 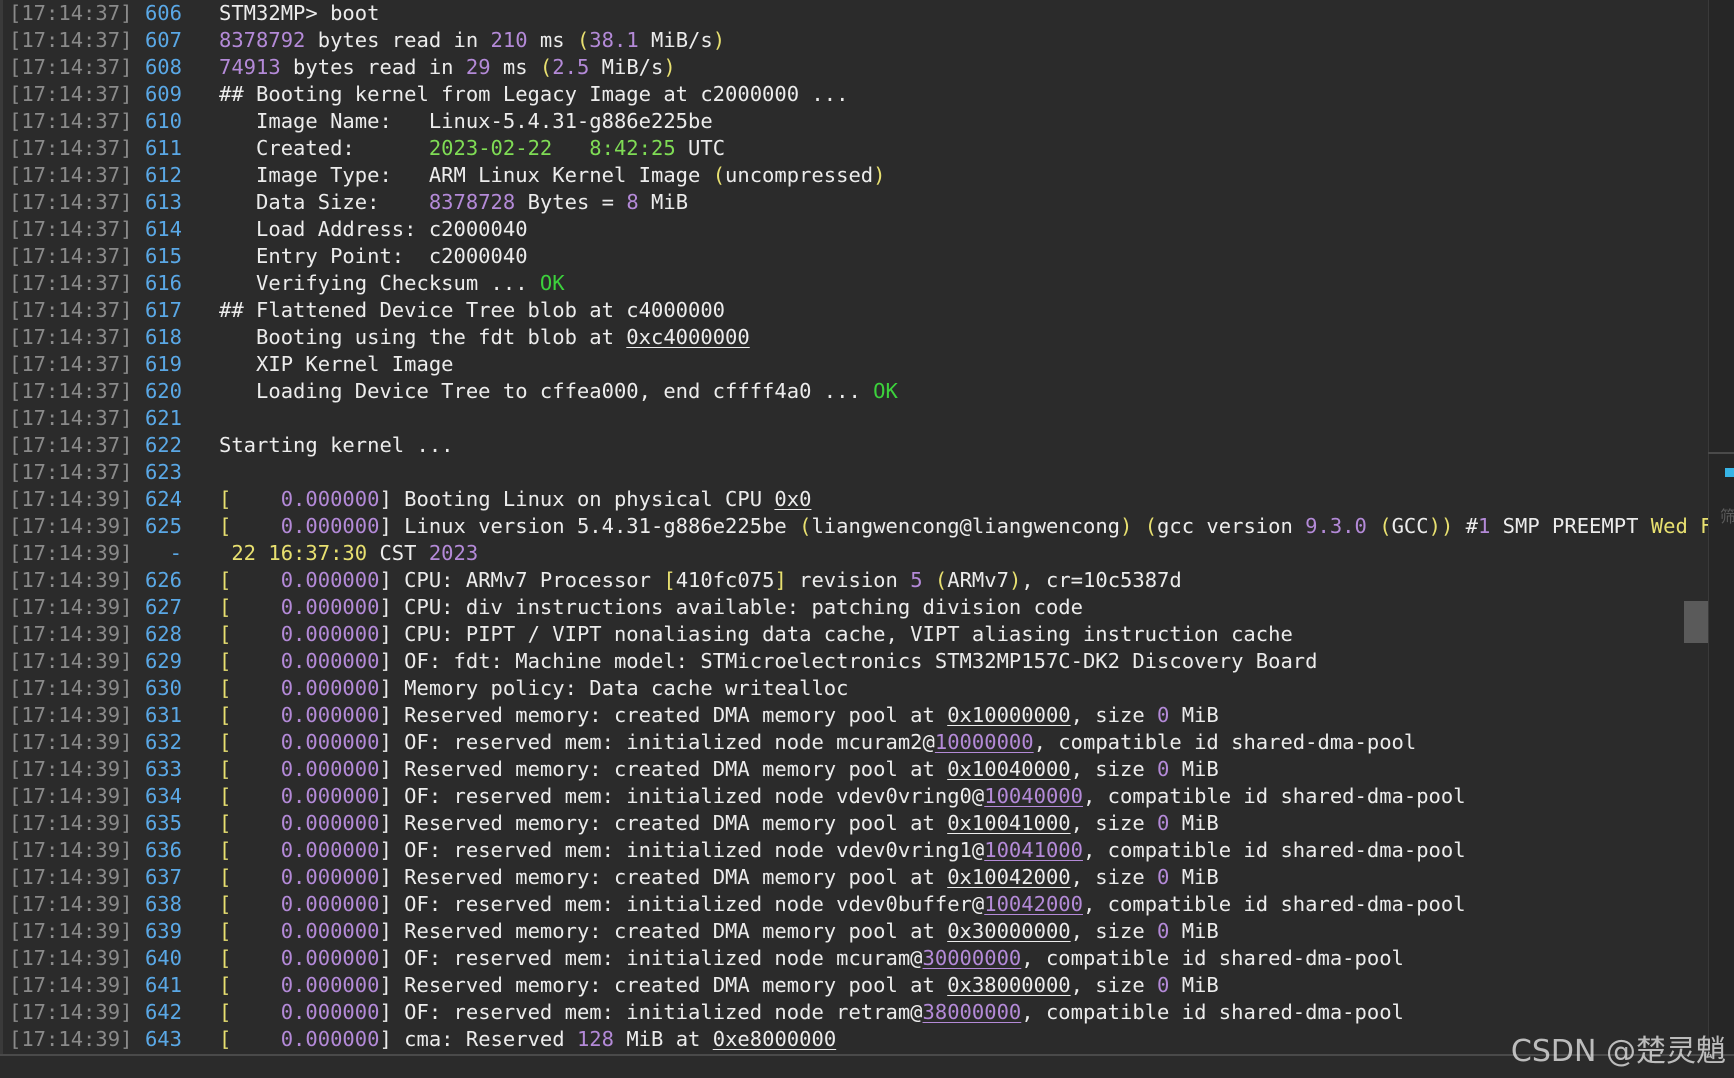 What do you see at coordinates (1009, 985) in the screenshot?
I see `line-segment: 0x38000000` at bounding box center [1009, 985].